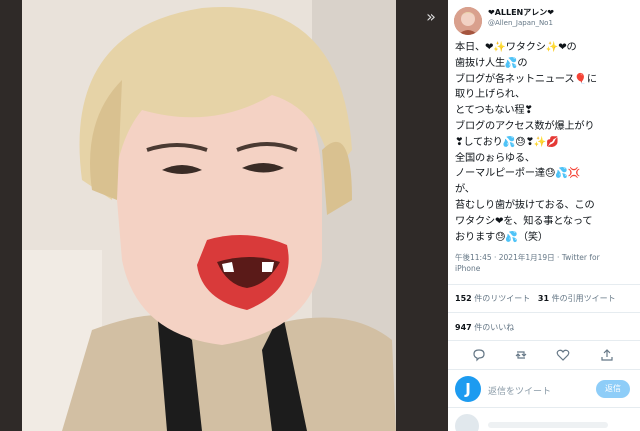 Image resolution: width=640 pixels, height=431 pixels. I want to click on avatar-image, so click(468, 21).